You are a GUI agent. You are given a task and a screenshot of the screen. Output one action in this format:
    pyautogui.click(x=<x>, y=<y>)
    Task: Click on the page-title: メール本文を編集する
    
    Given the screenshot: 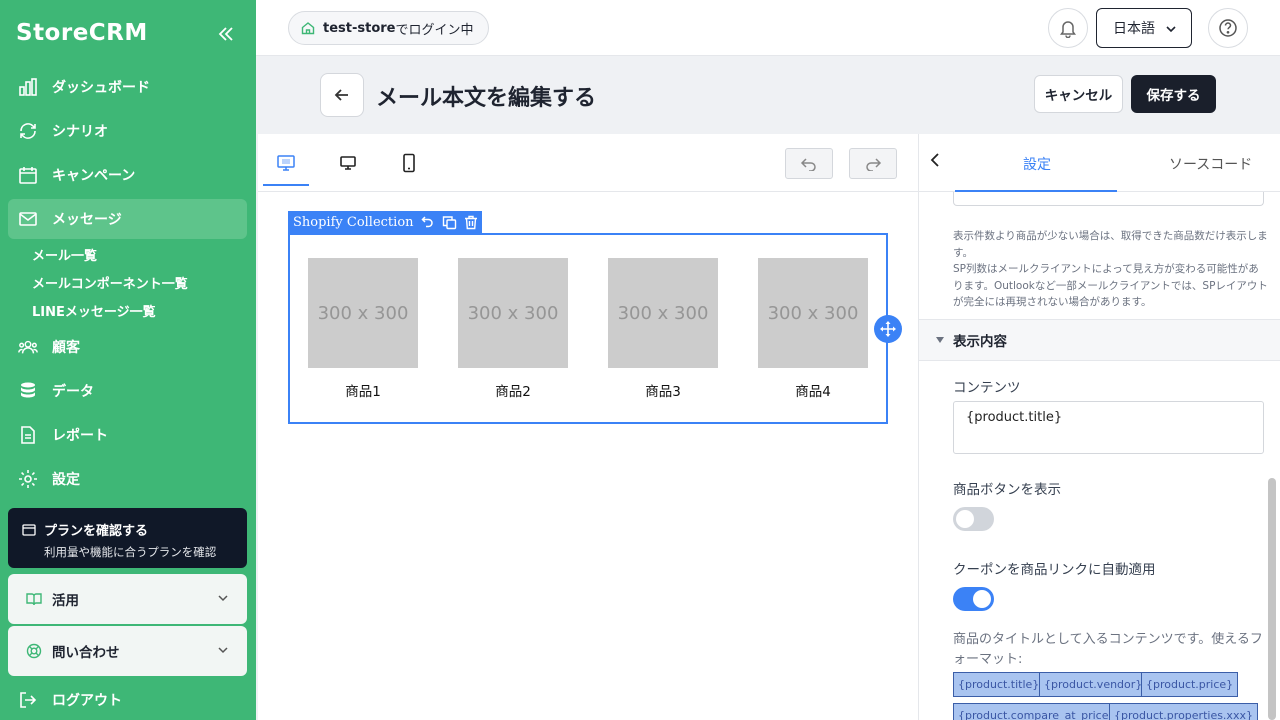 What is the action you would take?
    pyautogui.click(x=486, y=98)
    